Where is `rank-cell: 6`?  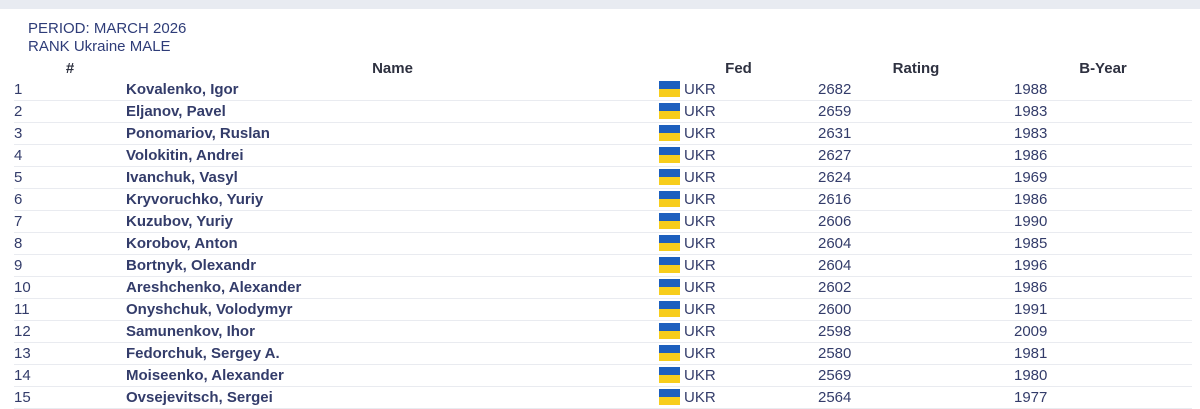
rank-cell: 6 is located at coordinates (70, 199).